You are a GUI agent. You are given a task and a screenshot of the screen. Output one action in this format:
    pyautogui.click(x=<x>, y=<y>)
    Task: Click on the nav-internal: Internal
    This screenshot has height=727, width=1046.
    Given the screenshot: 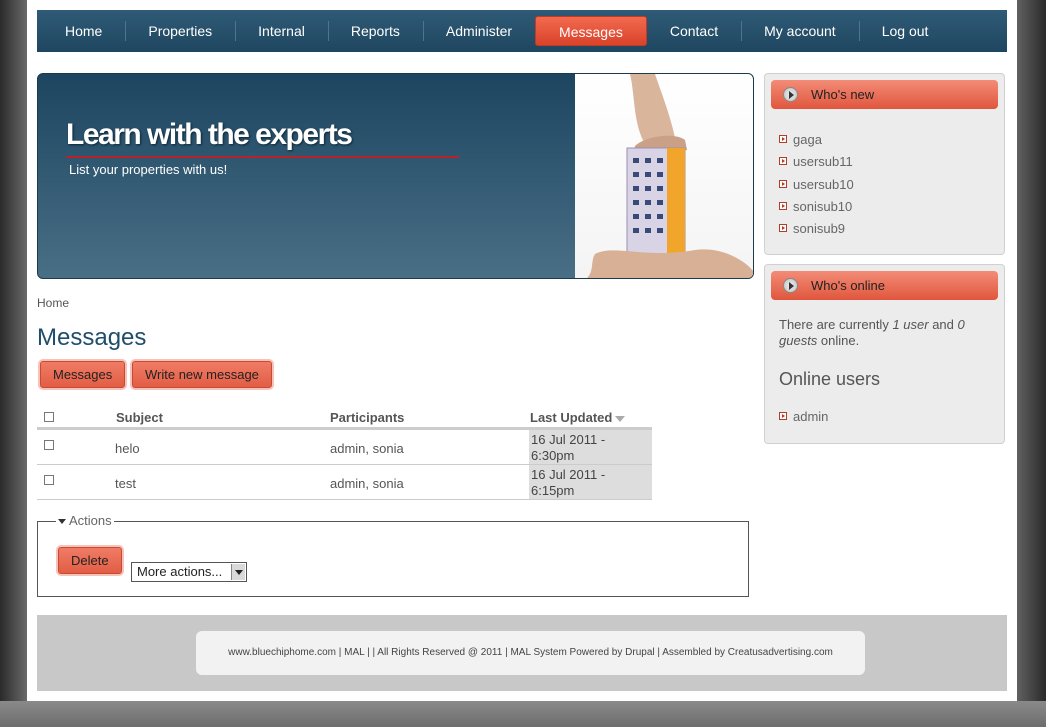 What is the action you would take?
    pyautogui.click(x=281, y=31)
    